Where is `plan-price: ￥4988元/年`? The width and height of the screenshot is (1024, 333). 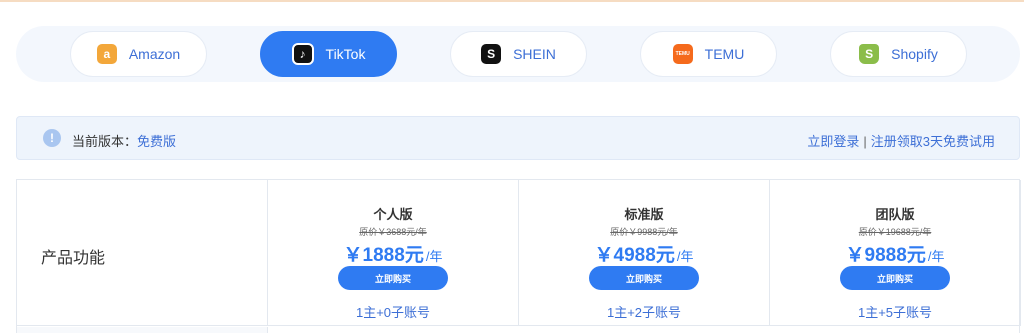 plan-price: ￥4988元/年 is located at coordinates (644, 253).